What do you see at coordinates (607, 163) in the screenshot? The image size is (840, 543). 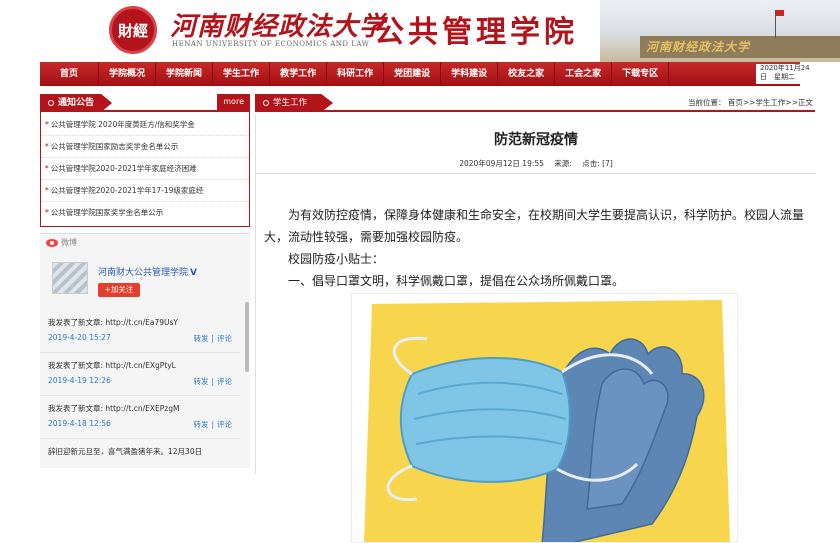 I see `click-count: [7]` at bounding box center [607, 163].